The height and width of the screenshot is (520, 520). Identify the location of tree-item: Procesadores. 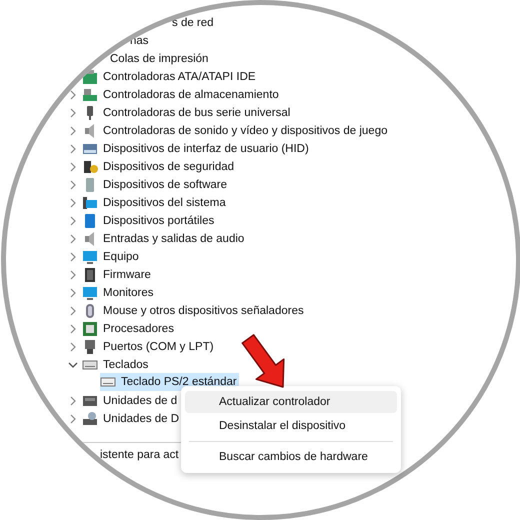
(129, 329).